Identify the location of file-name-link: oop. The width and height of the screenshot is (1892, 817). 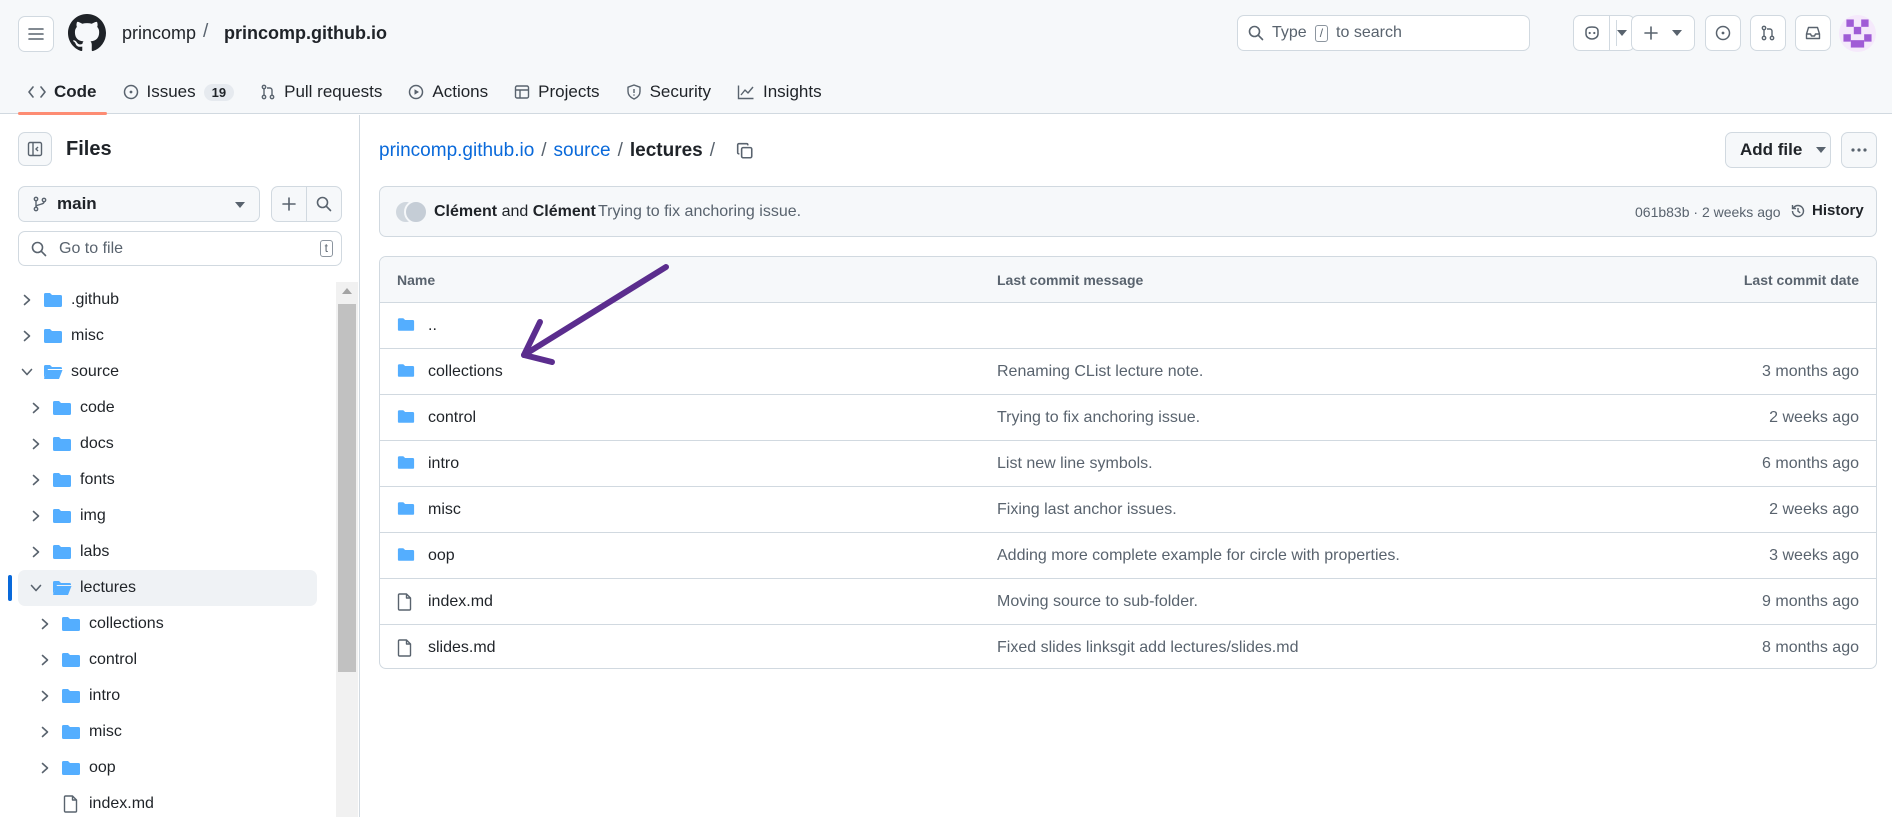
(441, 556).